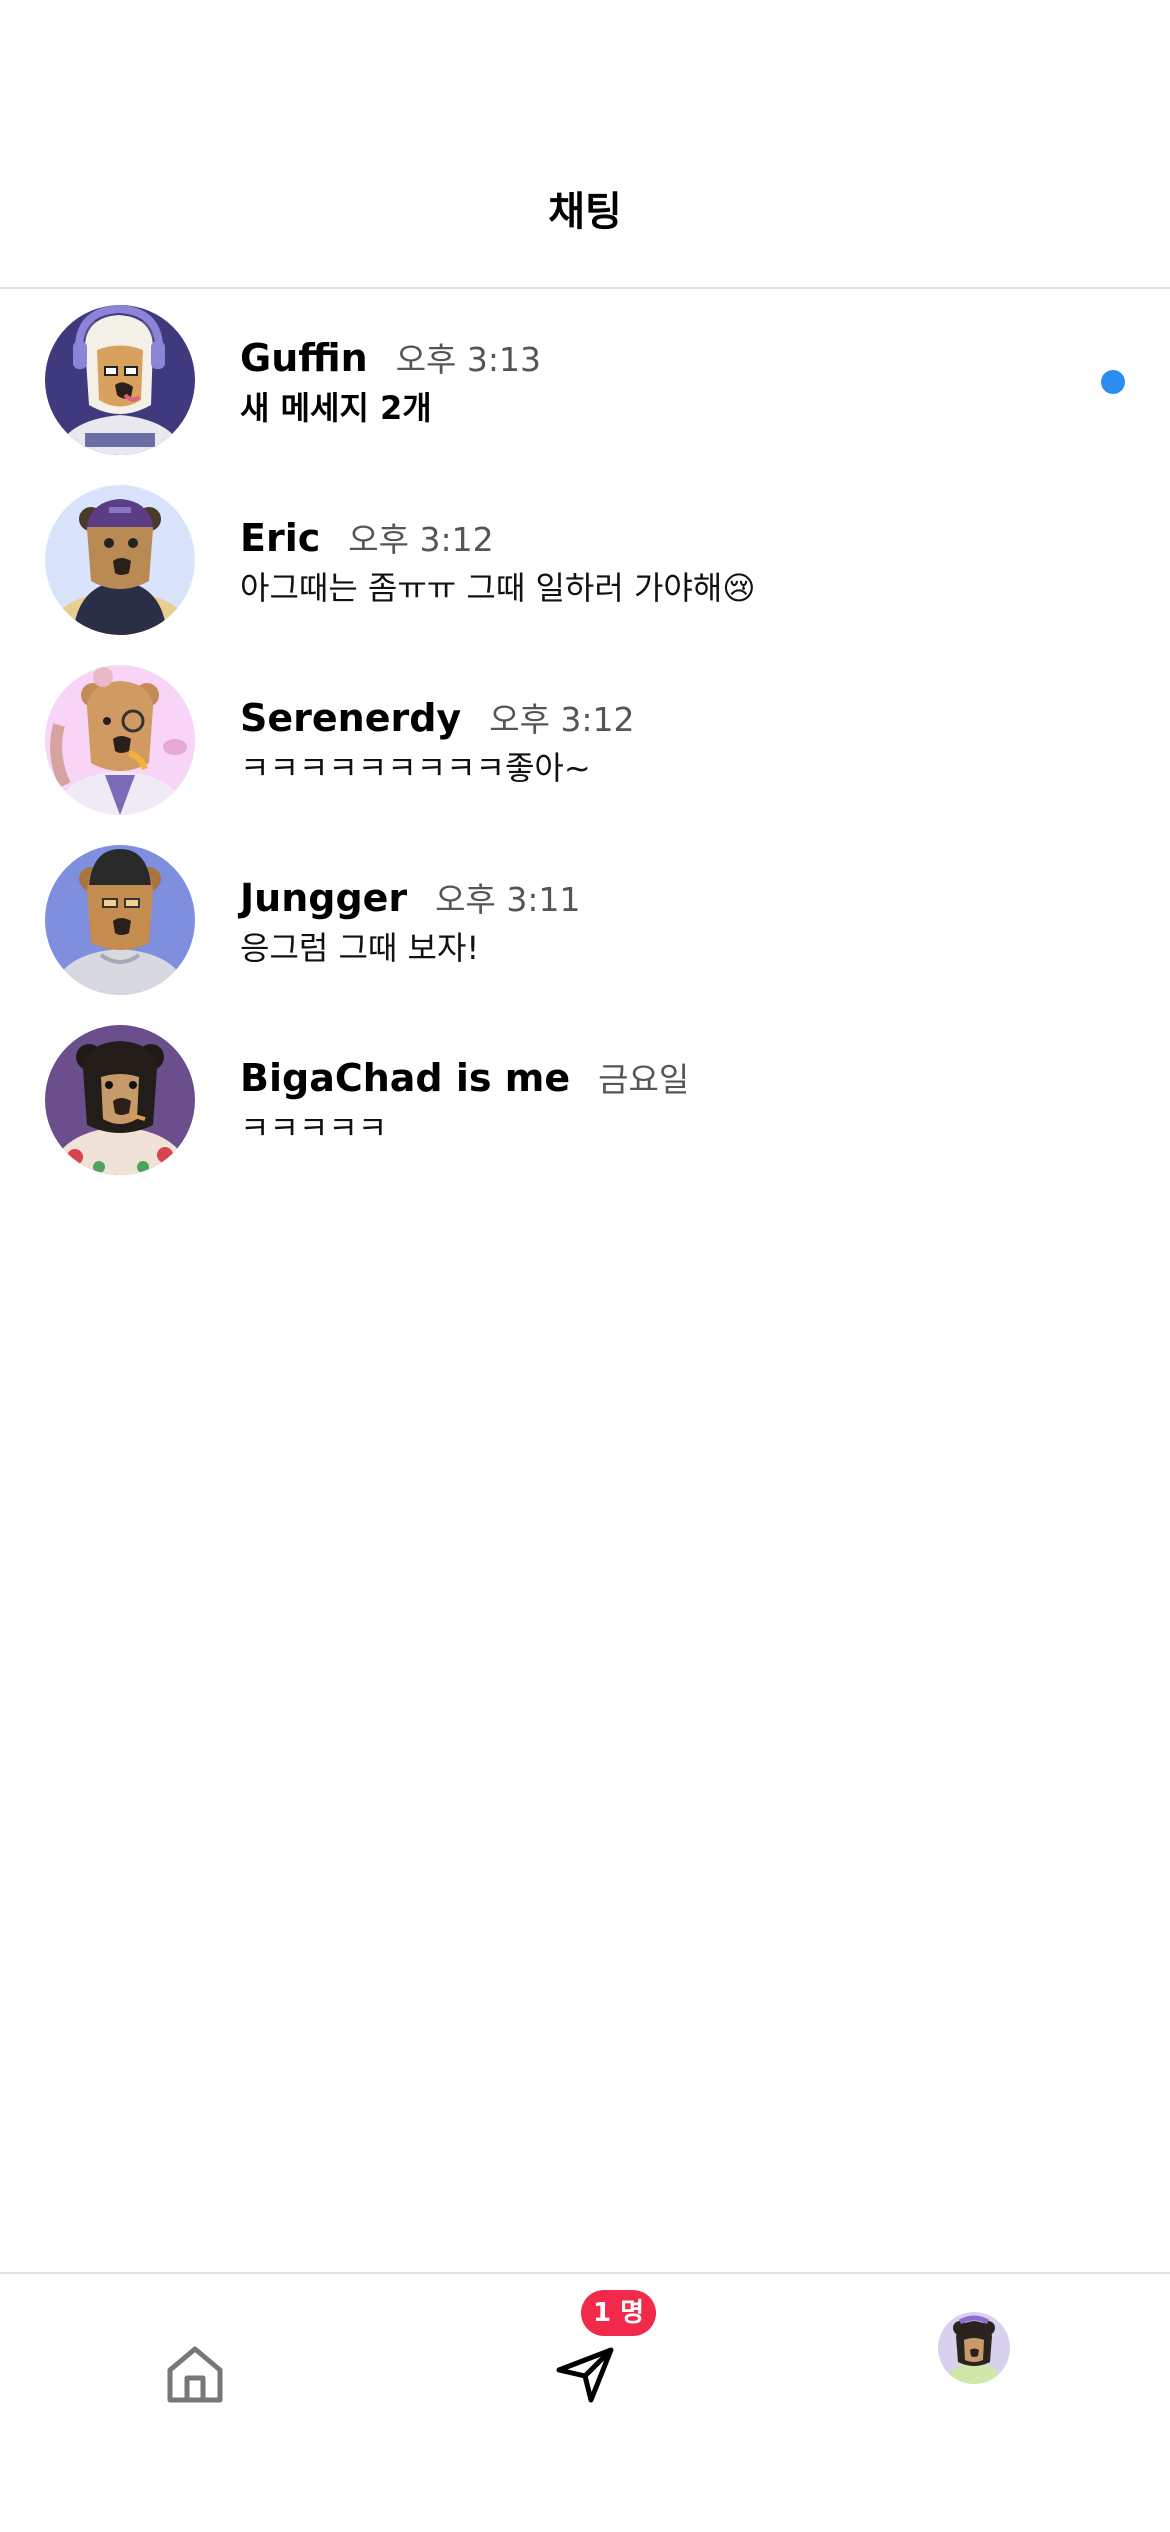  What do you see at coordinates (585, 2375) in the screenshot?
I see `send-icon` at bounding box center [585, 2375].